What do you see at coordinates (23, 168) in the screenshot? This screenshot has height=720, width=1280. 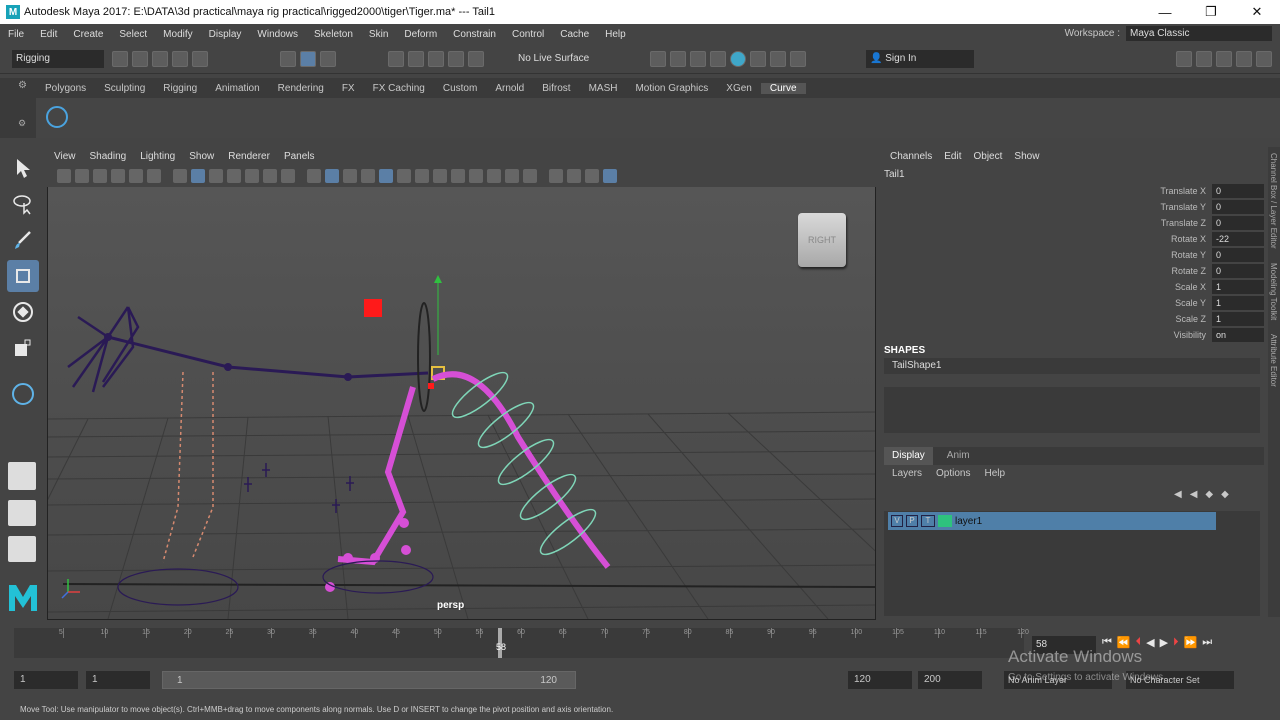 I see `select-tool` at bounding box center [23, 168].